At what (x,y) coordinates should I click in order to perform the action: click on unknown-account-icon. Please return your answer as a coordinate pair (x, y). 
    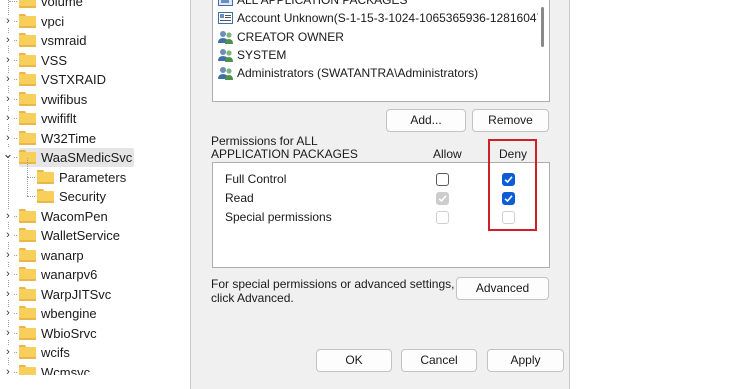
    Looking at the image, I should click on (226, 18).